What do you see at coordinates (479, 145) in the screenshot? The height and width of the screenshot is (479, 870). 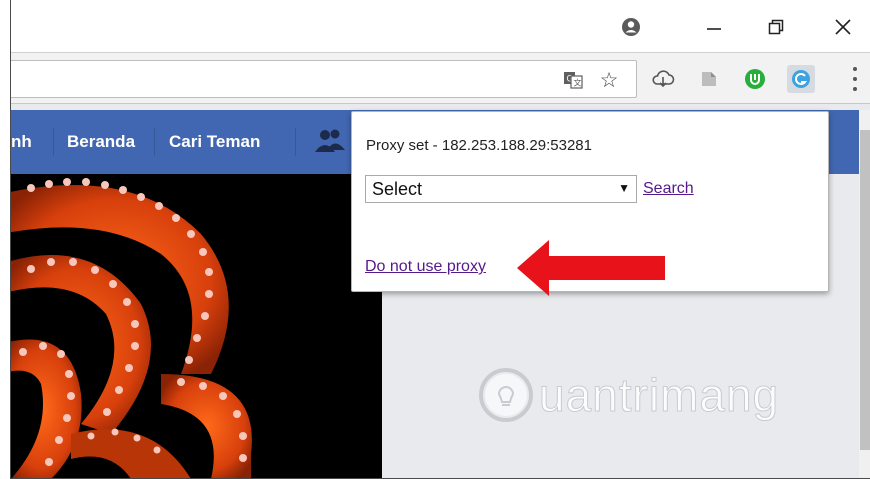 I see `proxy-status-text: Proxy set - 182.253.188.29:53281` at bounding box center [479, 145].